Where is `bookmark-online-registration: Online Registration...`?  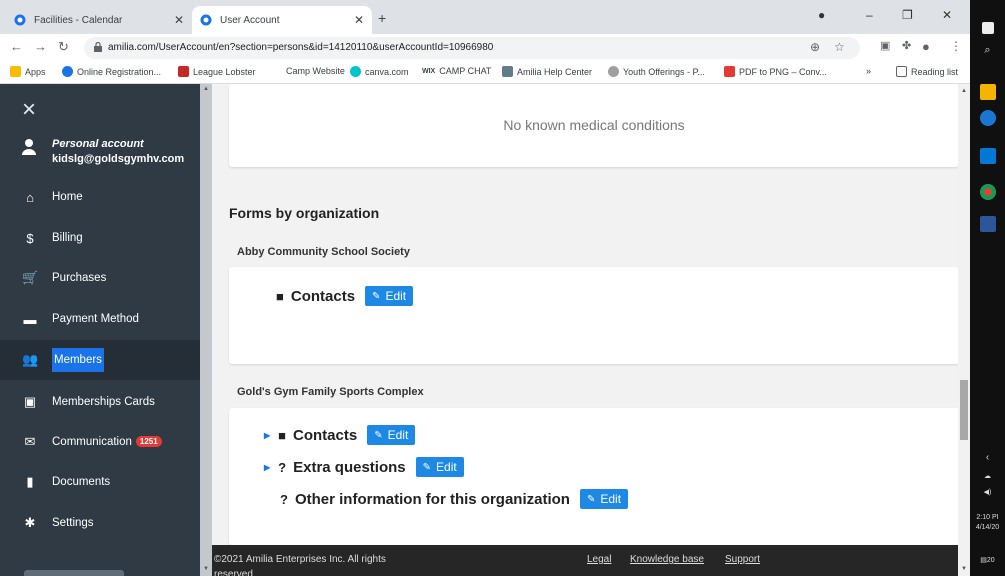 bookmark-online-registration: Online Registration... is located at coordinates (111, 71).